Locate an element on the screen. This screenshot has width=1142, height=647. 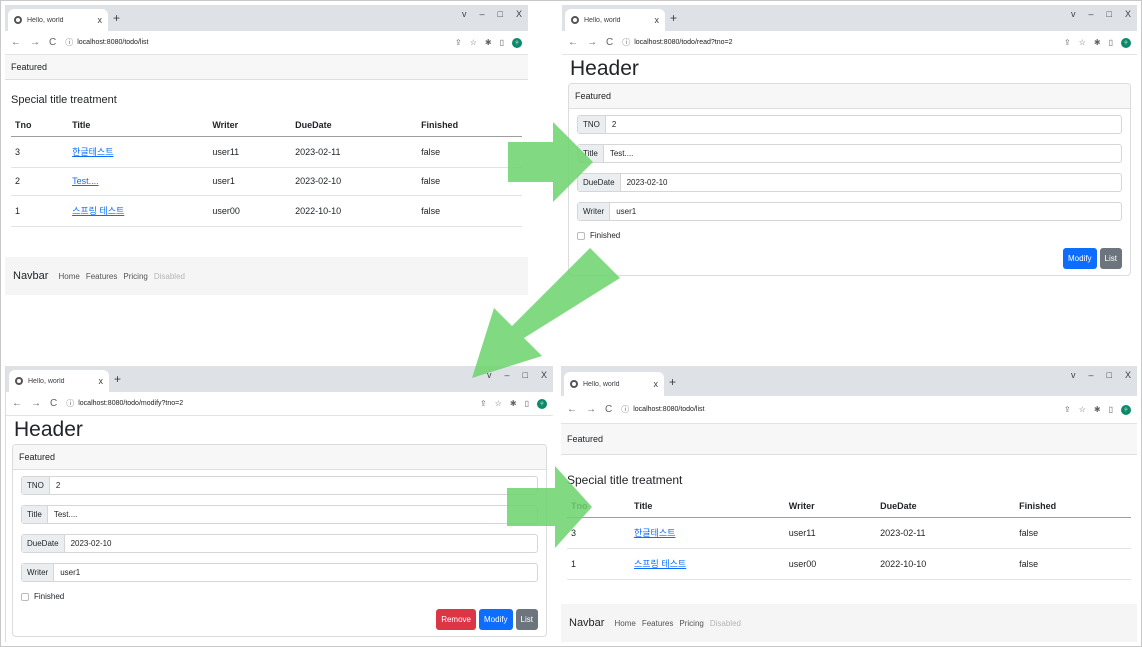
nav-disabled: Disabled is located at coordinates (169, 276).